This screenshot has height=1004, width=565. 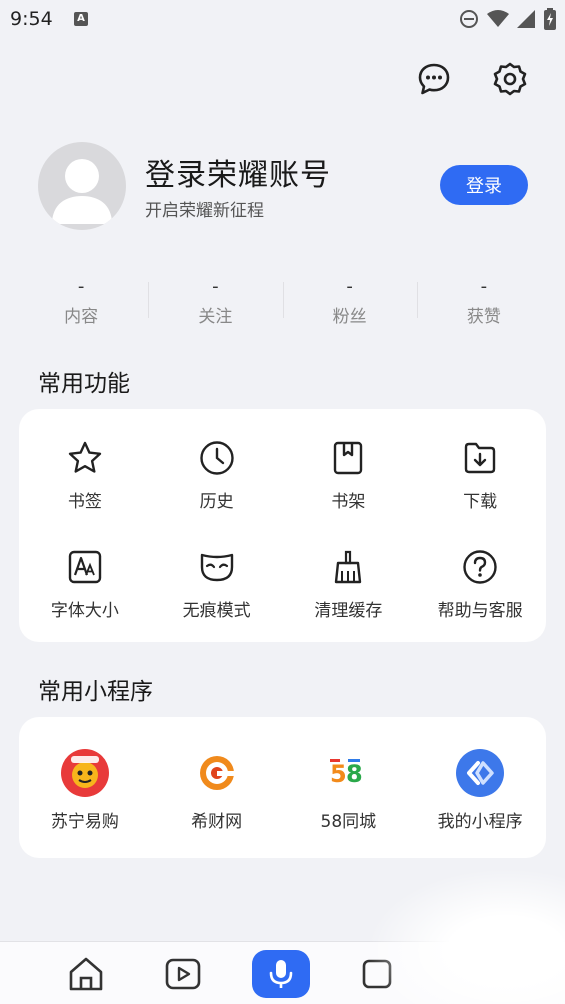 I want to click on nav-voice-button, so click(x=281, y=974).